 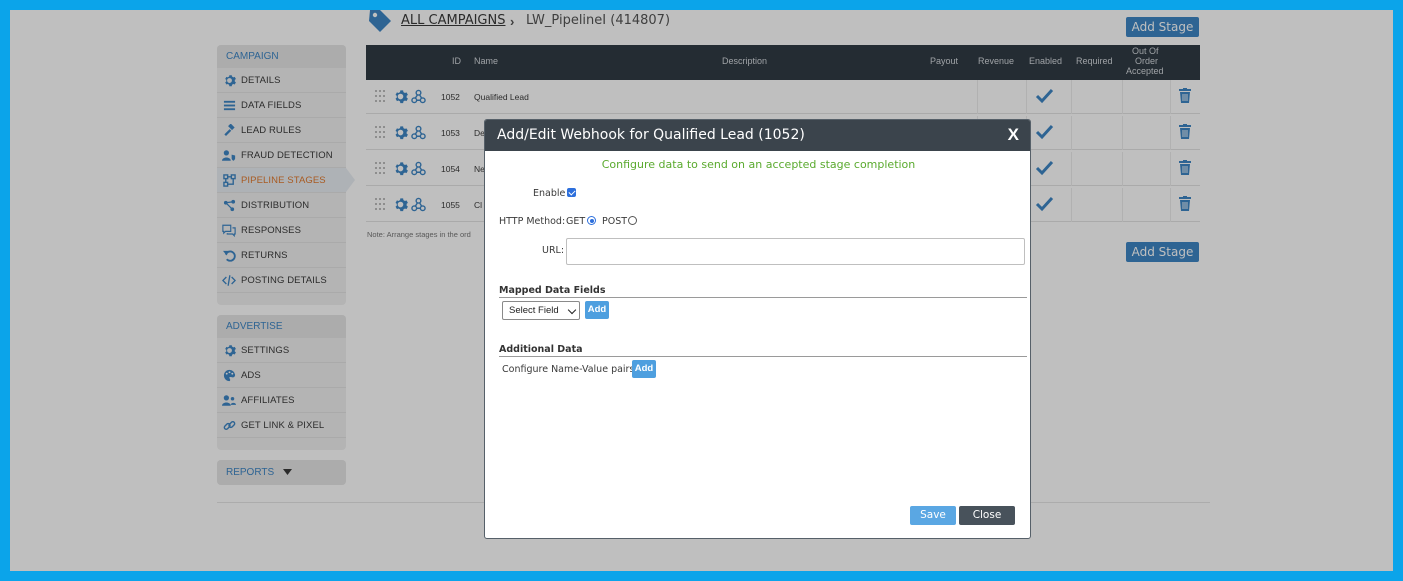 I want to click on mapped-divider, so click(x=763, y=297).